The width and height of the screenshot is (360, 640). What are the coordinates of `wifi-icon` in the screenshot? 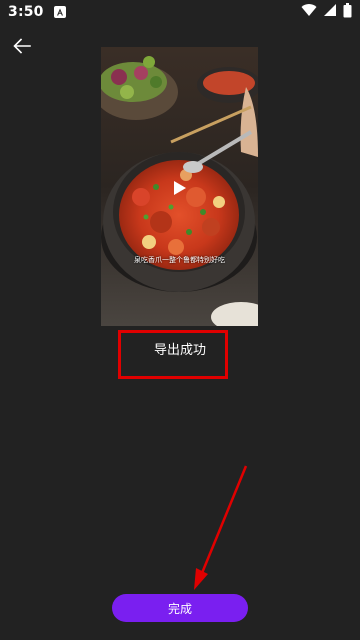 It's located at (309, 12).